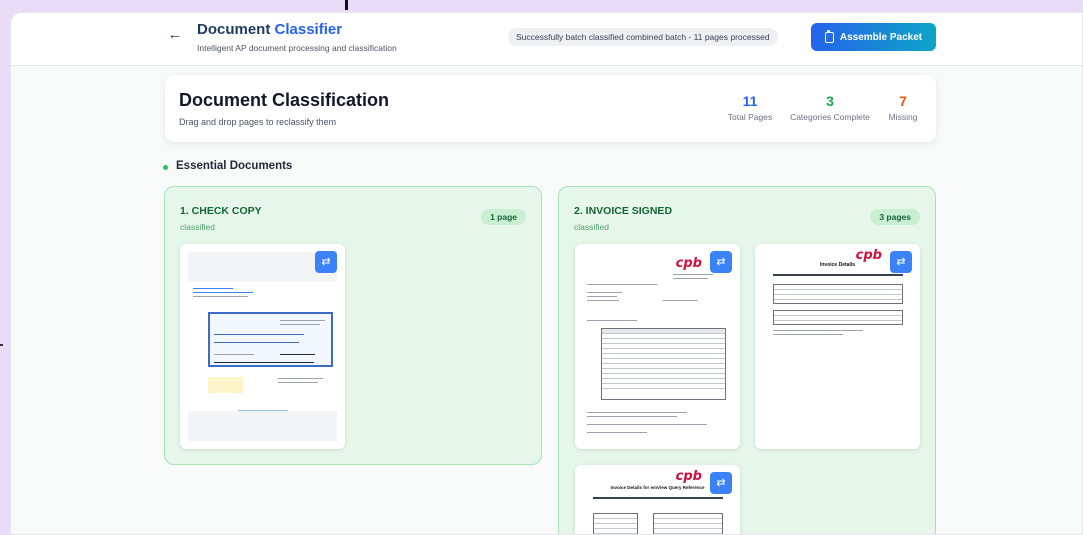 This screenshot has height=535, width=1083. I want to click on stat-total-pages: 11 Total Pages, so click(750, 107).